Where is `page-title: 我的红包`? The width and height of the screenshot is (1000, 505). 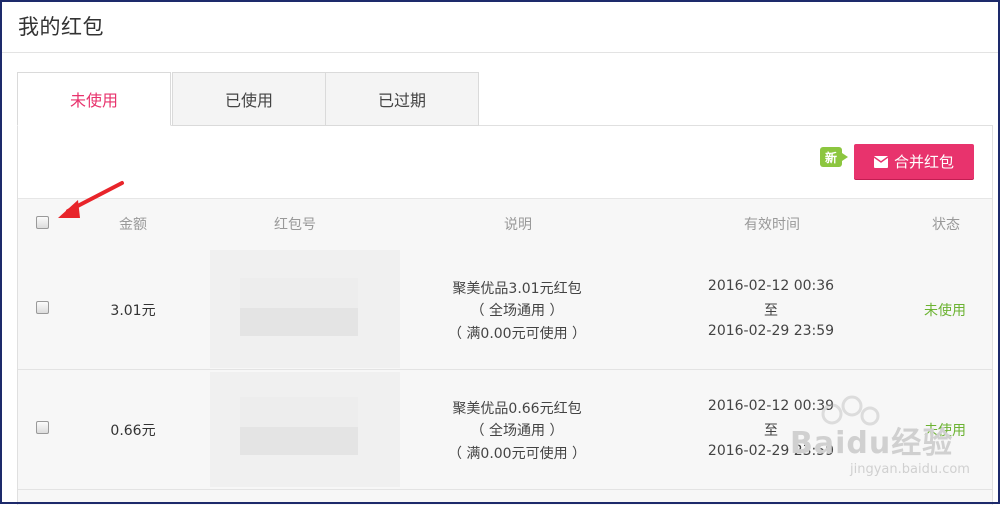
page-title: 我的红包 is located at coordinates (61, 27).